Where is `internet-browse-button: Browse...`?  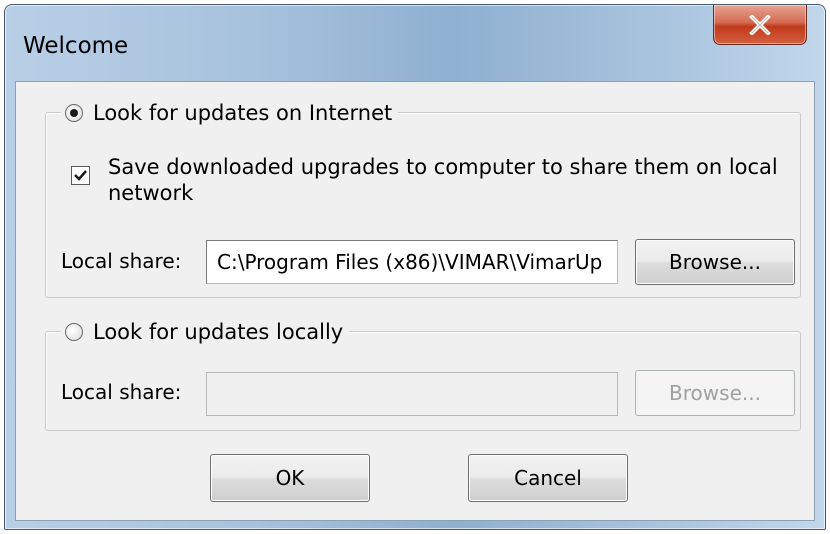 internet-browse-button: Browse... is located at coordinates (715, 262).